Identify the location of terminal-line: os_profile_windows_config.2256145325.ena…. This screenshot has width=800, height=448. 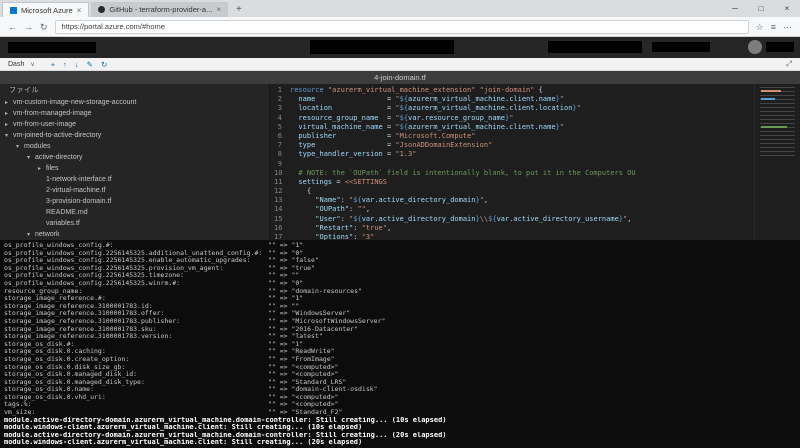
(400, 261).